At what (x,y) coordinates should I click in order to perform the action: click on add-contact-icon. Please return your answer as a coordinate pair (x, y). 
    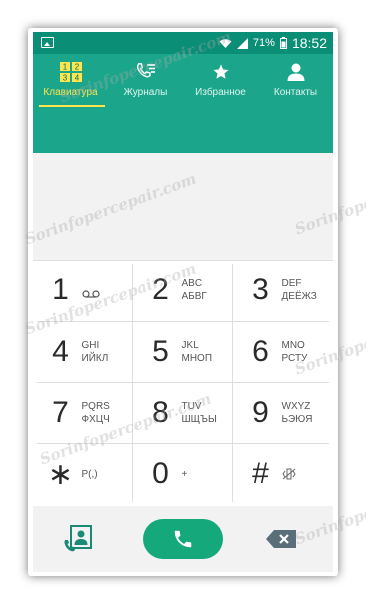
    Looking at the image, I should click on (78, 538).